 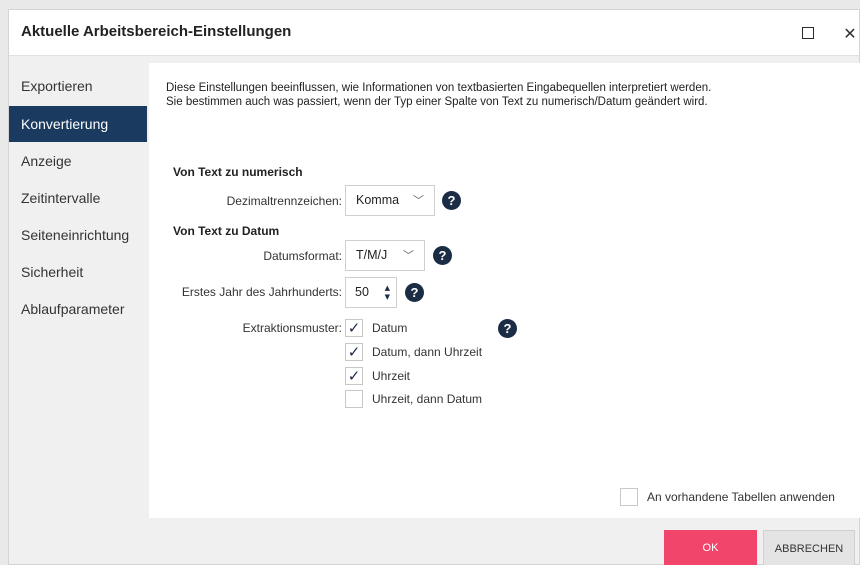 I want to click on apply-existing-checkbox, so click(x=629, y=497).